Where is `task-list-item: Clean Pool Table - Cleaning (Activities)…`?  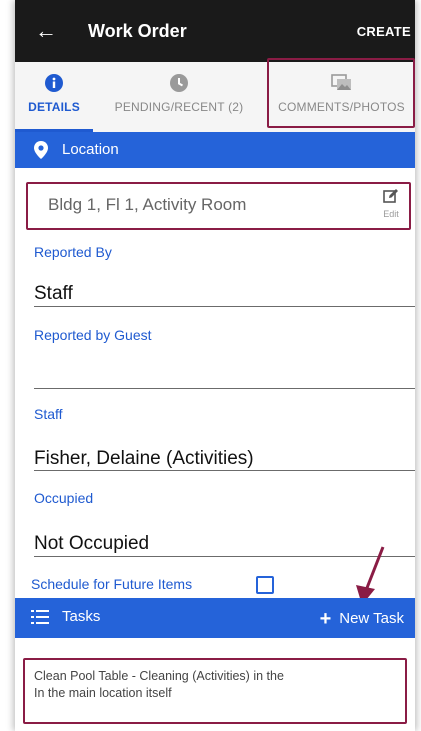
task-list-item: Clean Pool Table - Cleaning (Activities)… is located at coordinates (208, 683).